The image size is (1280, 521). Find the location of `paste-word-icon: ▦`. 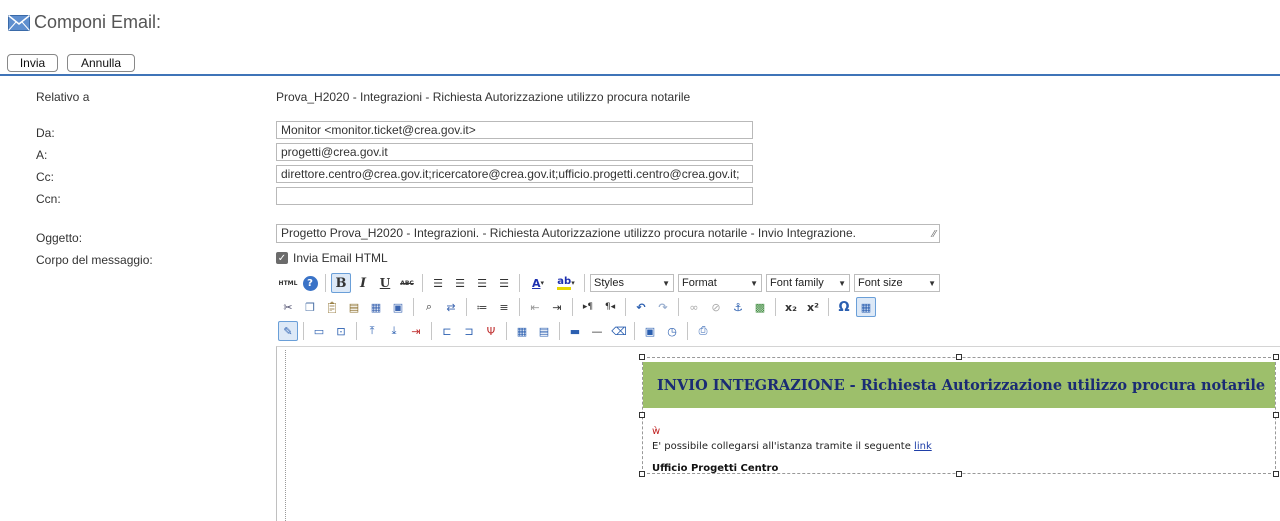

paste-word-icon: ▦ is located at coordinates (376, 307).